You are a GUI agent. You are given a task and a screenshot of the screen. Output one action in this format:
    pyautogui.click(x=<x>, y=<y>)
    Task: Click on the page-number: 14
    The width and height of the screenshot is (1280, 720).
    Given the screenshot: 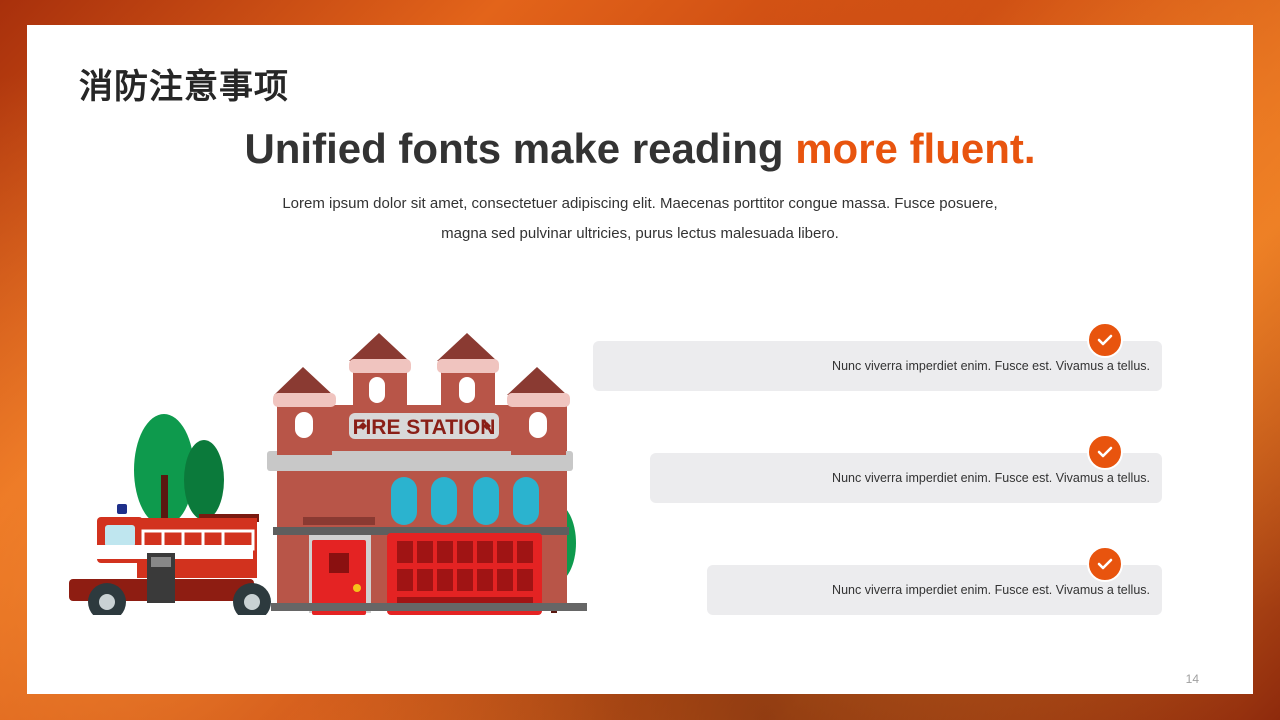 What is the action you would take?
    pyautogui.click(x=1192, y=679)
    